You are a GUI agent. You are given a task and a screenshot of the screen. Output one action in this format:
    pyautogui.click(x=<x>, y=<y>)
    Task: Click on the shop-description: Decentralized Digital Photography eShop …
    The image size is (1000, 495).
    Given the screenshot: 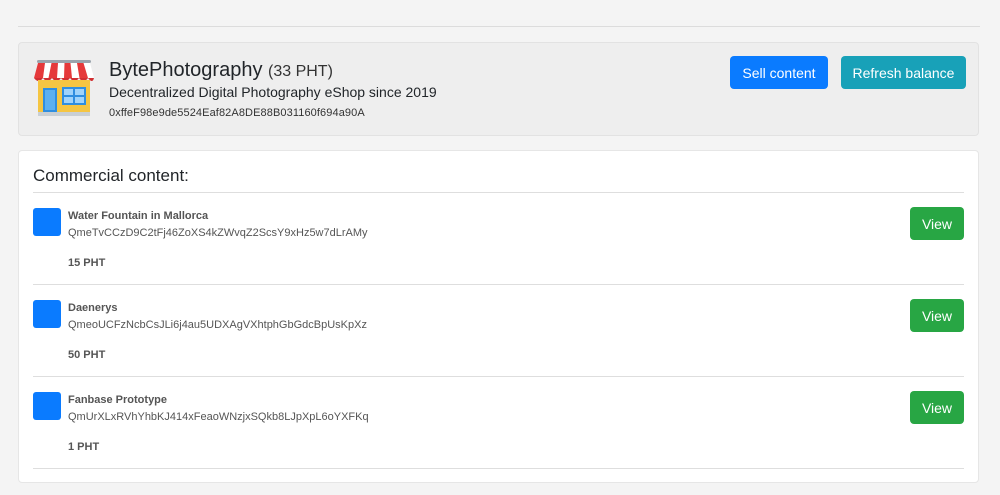 What is the action you would take?
    pyautogui.click(x=273, y=92)
    